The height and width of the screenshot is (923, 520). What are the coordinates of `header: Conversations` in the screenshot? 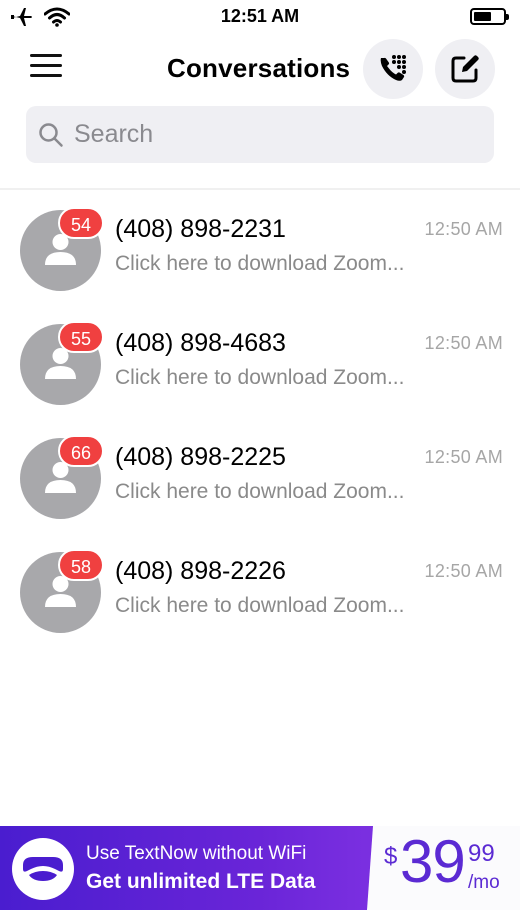 It's located at (260, 69).